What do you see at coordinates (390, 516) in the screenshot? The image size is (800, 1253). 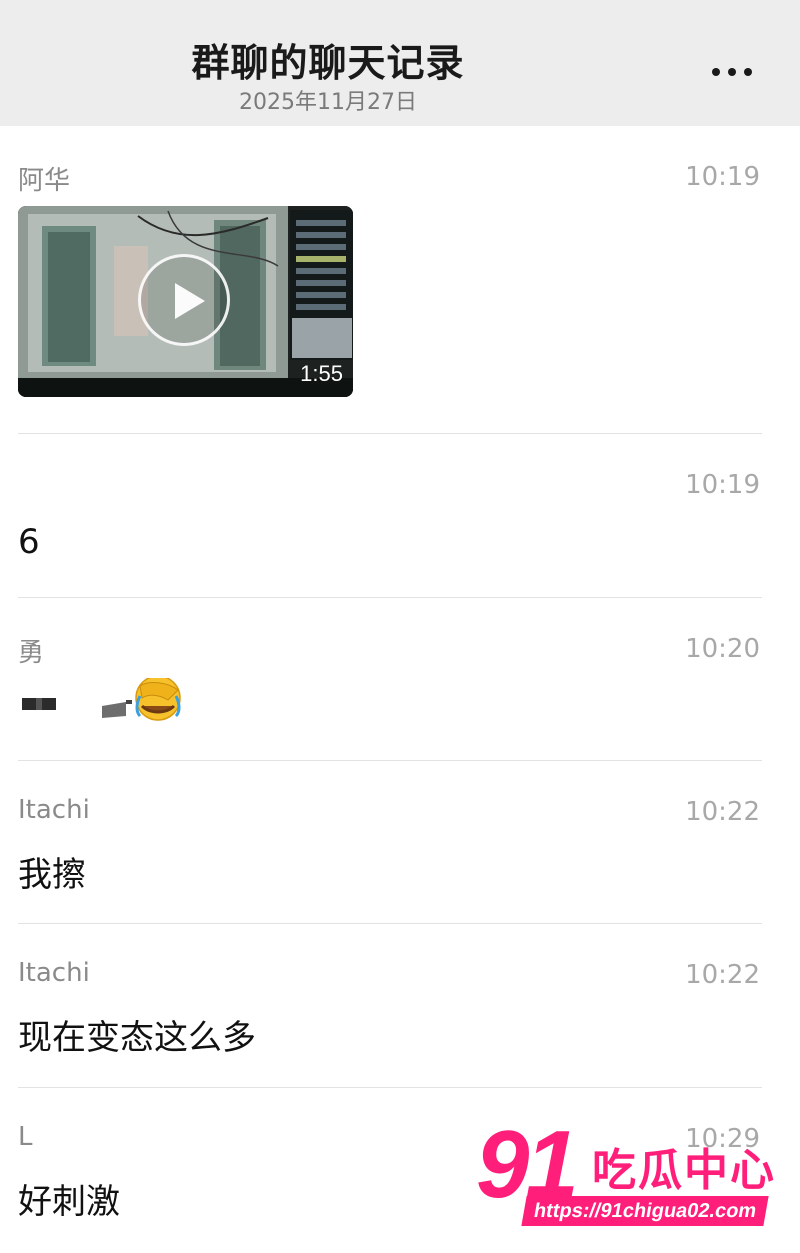 I see `message-item: 10:19 6` at bounding box center [390, 516].